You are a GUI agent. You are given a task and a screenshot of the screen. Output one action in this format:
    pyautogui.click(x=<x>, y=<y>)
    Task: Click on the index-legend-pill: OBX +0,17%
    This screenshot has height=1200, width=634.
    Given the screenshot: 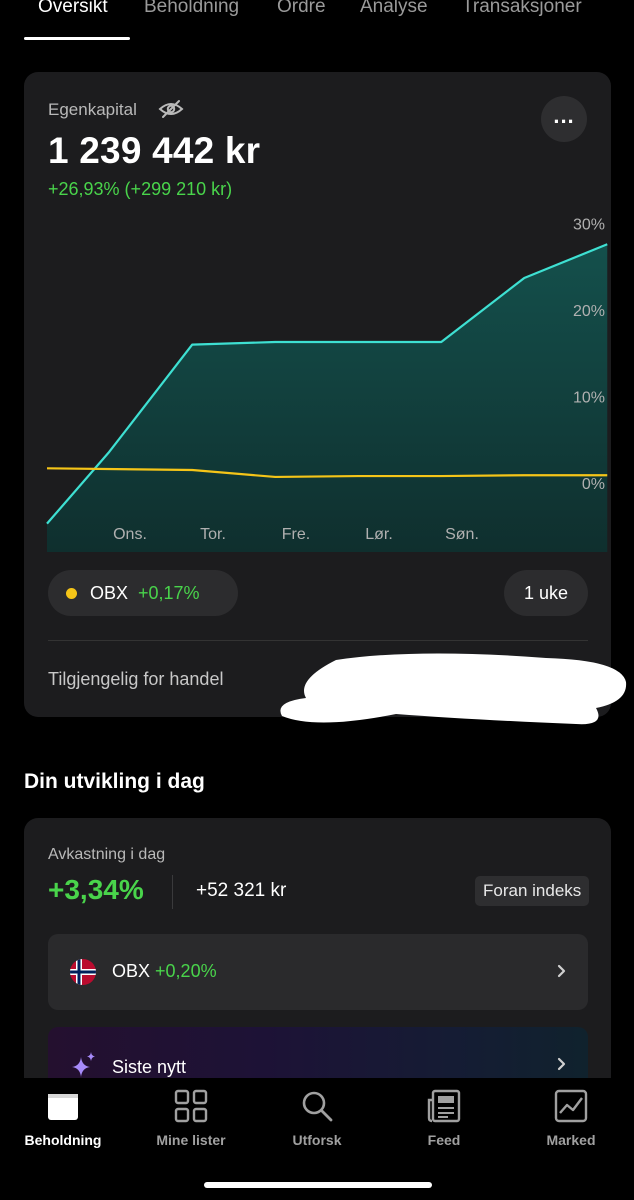 What is the action you would take?
    pyautogui.click(x=143, y=593)
    